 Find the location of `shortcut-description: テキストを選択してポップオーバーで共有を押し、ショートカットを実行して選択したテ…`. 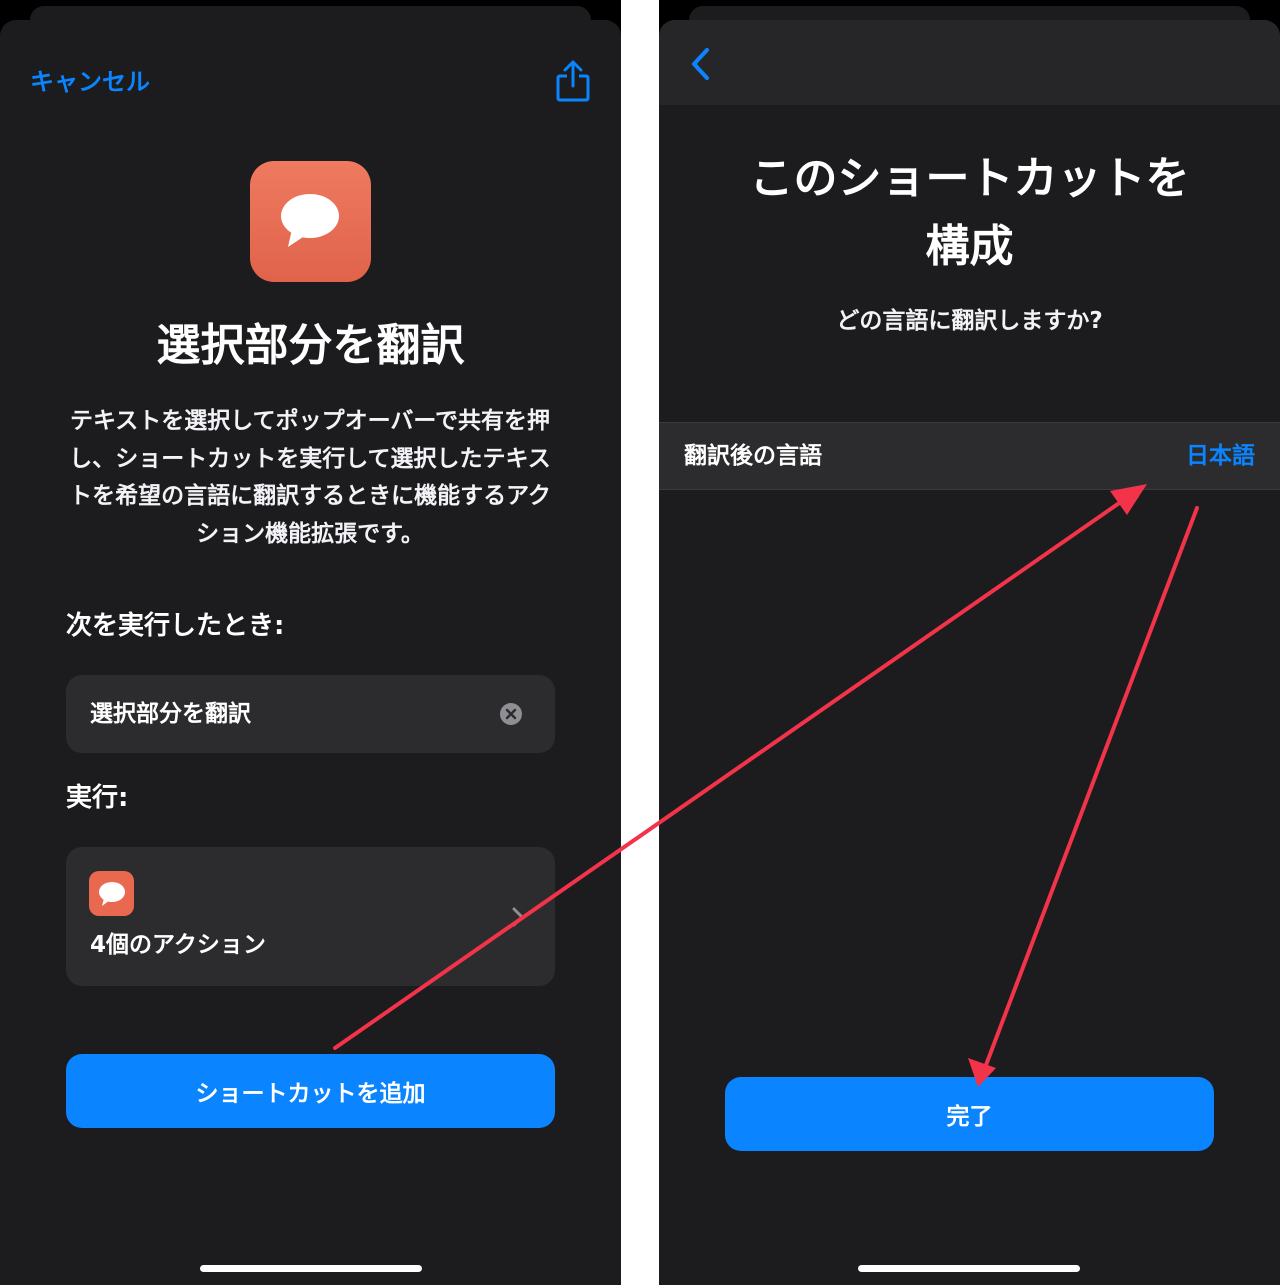

shortcut-description: テキストを選択してポップオーバーで共有を押し、ショートカットを実行して選択したテ… is located at coordinates (310, 477).